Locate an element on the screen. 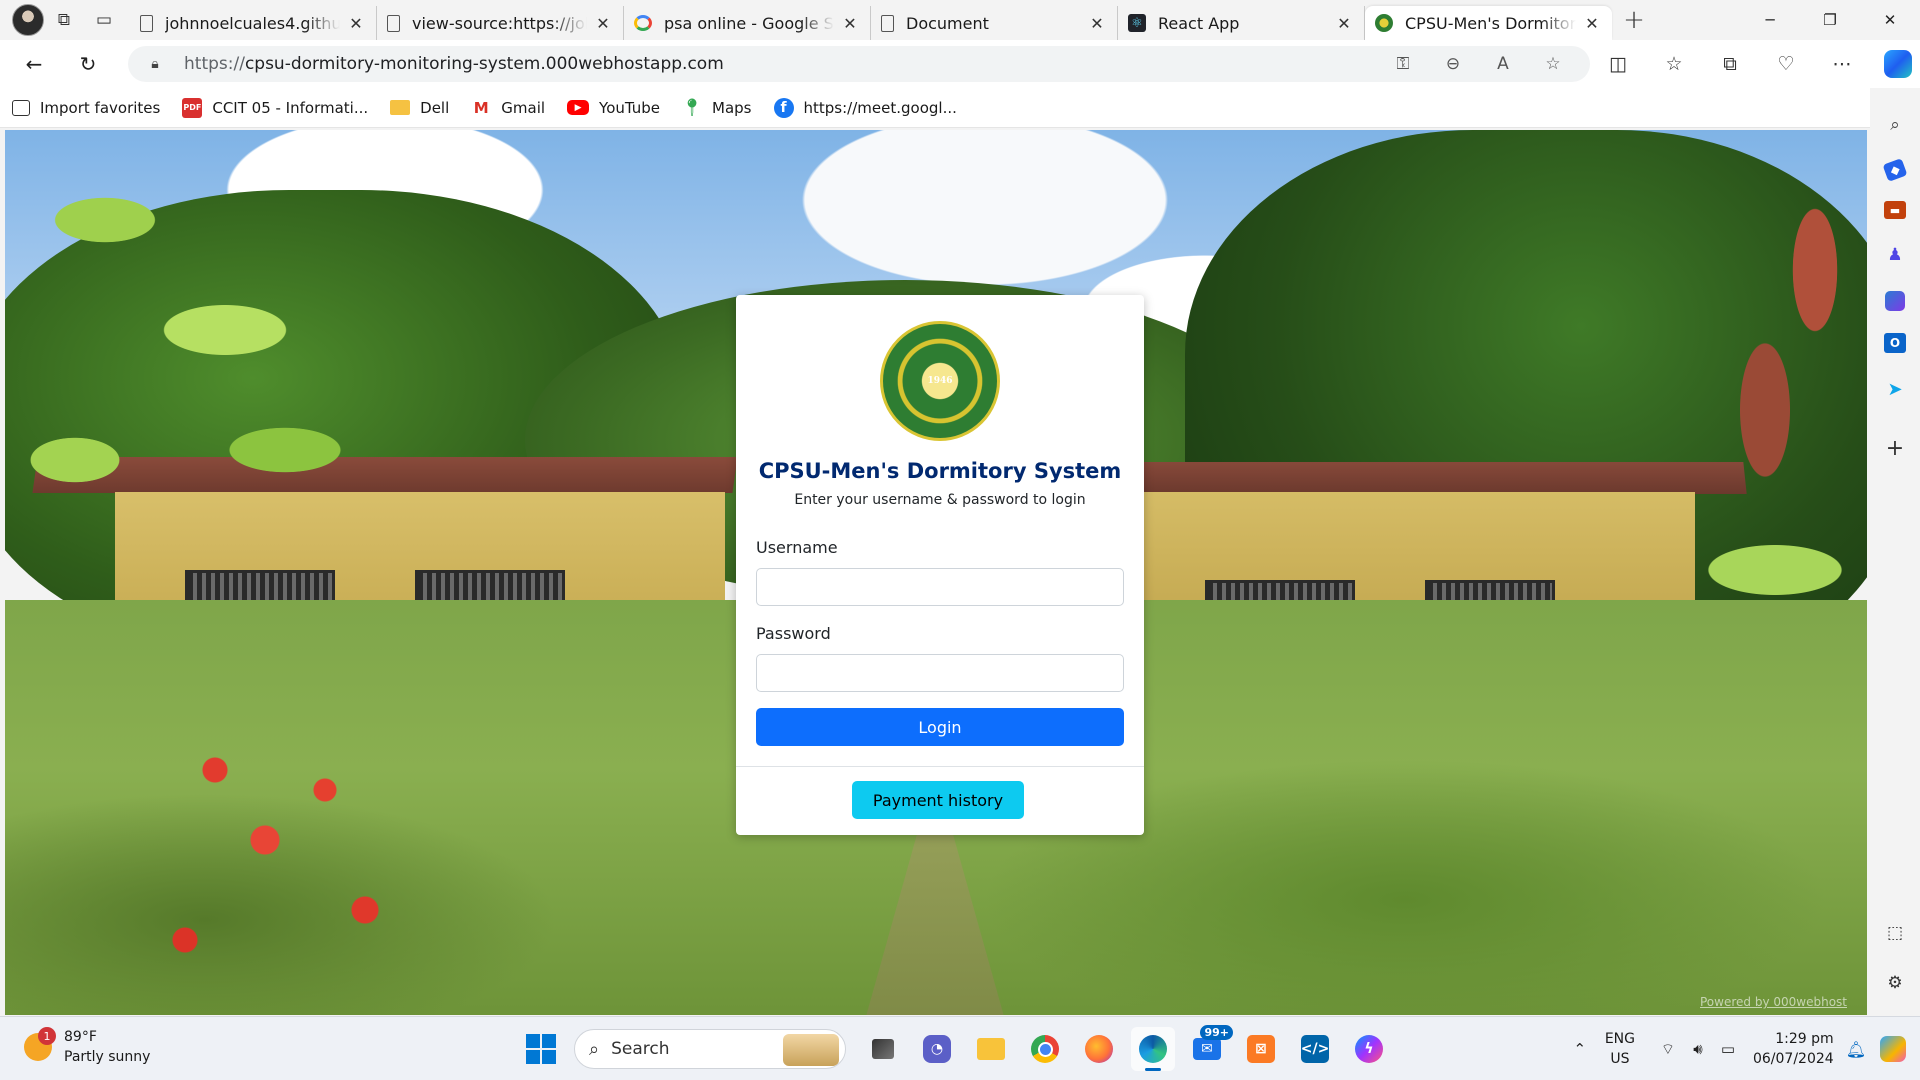 Image resolution: width=1920 pixels, height=1080 pixels. tab-cpsu-dormitory: CPSU-Men's Dormitory Management ✕ is located at coordinates (1488, 23).